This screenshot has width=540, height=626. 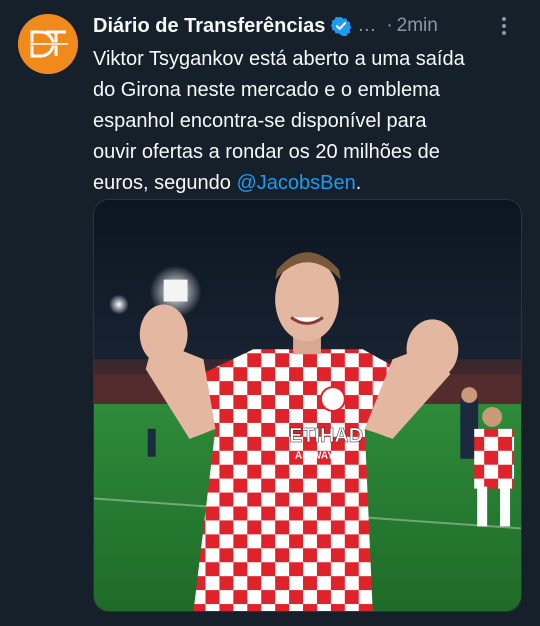 What do you see at coordinates (341, 26) in the screenshot?
I see `verified-badge-icon` at bounding box center [341, 26].